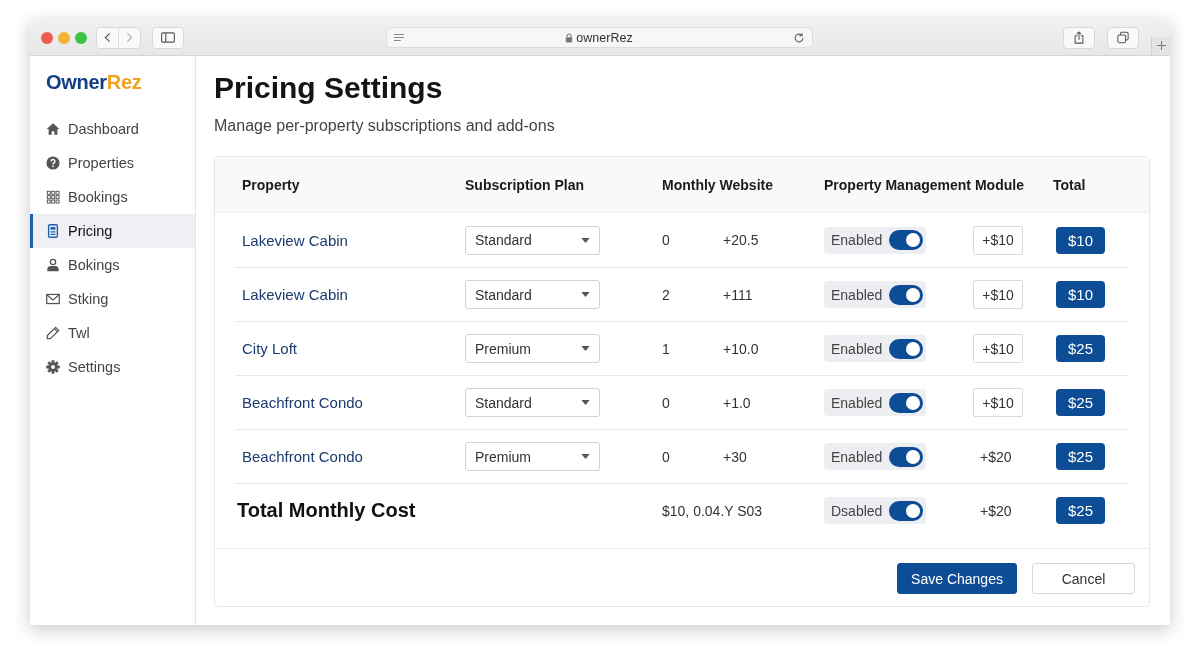  What do you see at coordinates (384, 126) in the screenshot?
I see `page-subtitle: Manage per-property subscriptions and add-ons` at bounding box center [384, 126].